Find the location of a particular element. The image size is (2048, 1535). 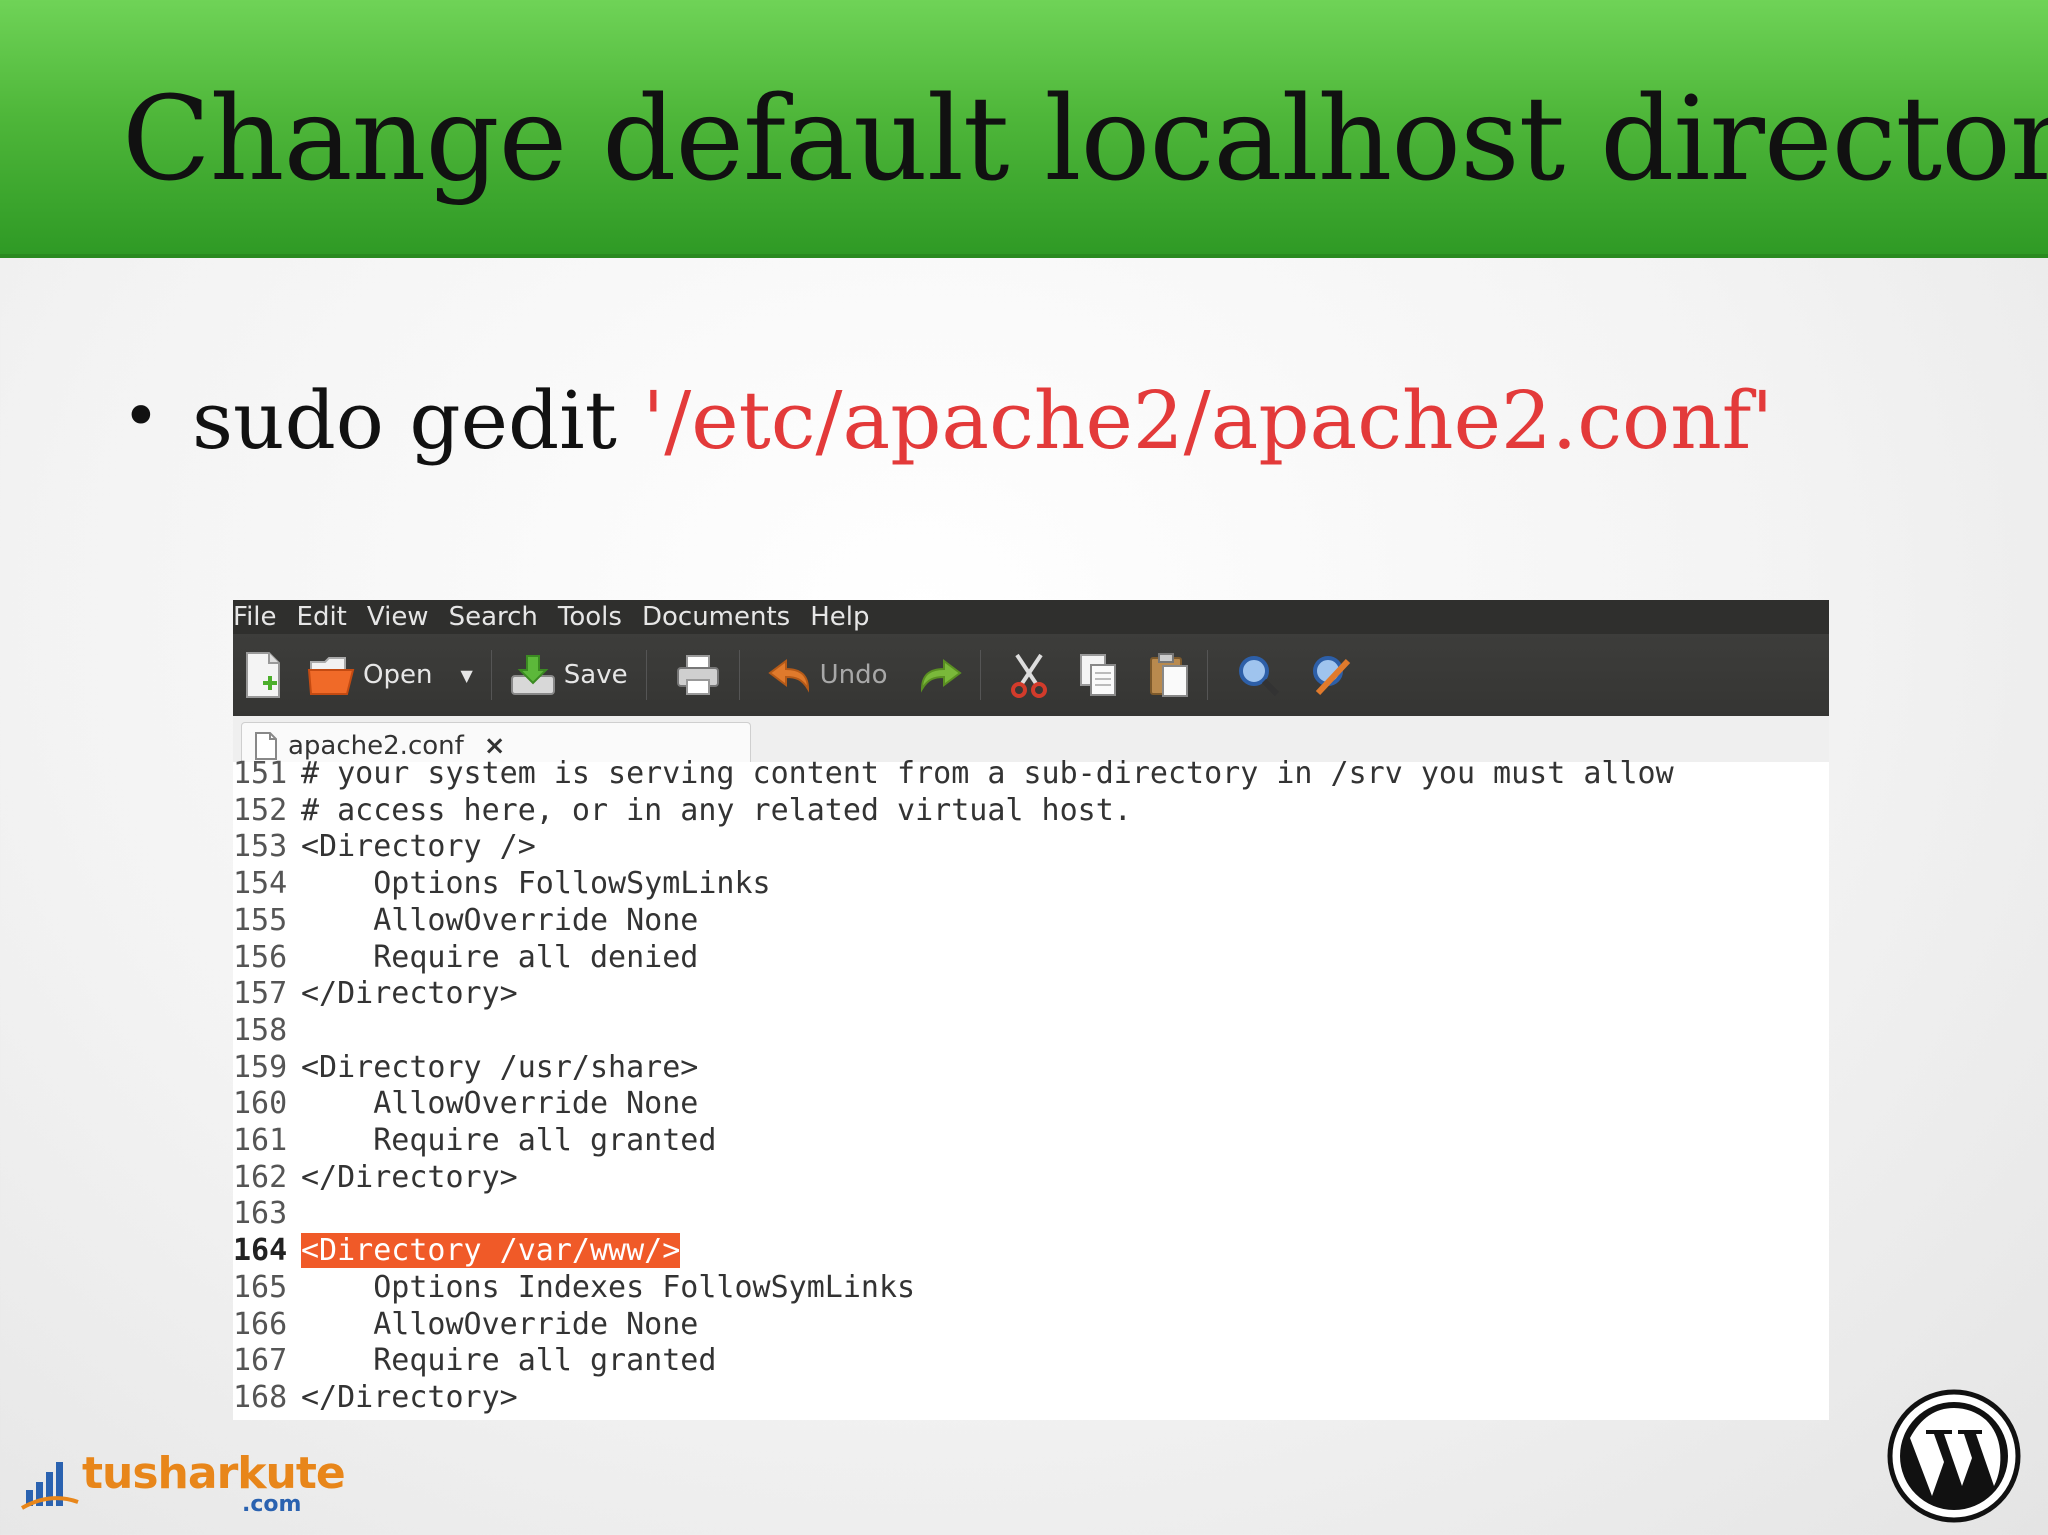

folder-open-icon is located at coordinates (331, 676).